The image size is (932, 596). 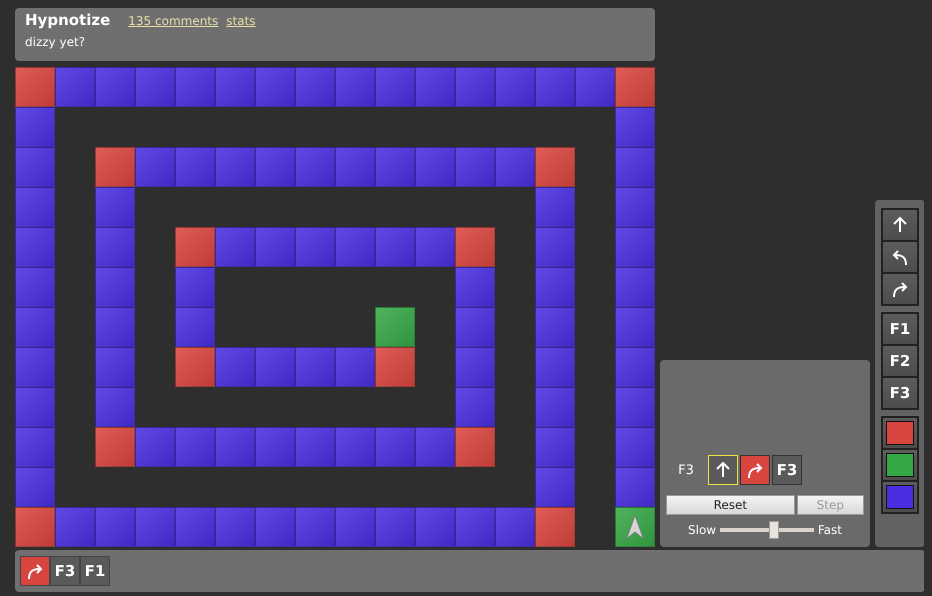 What do you see at coordinates (755, 470) in the screenshot?
I see `program-slot` at bounding box center [755, 470].